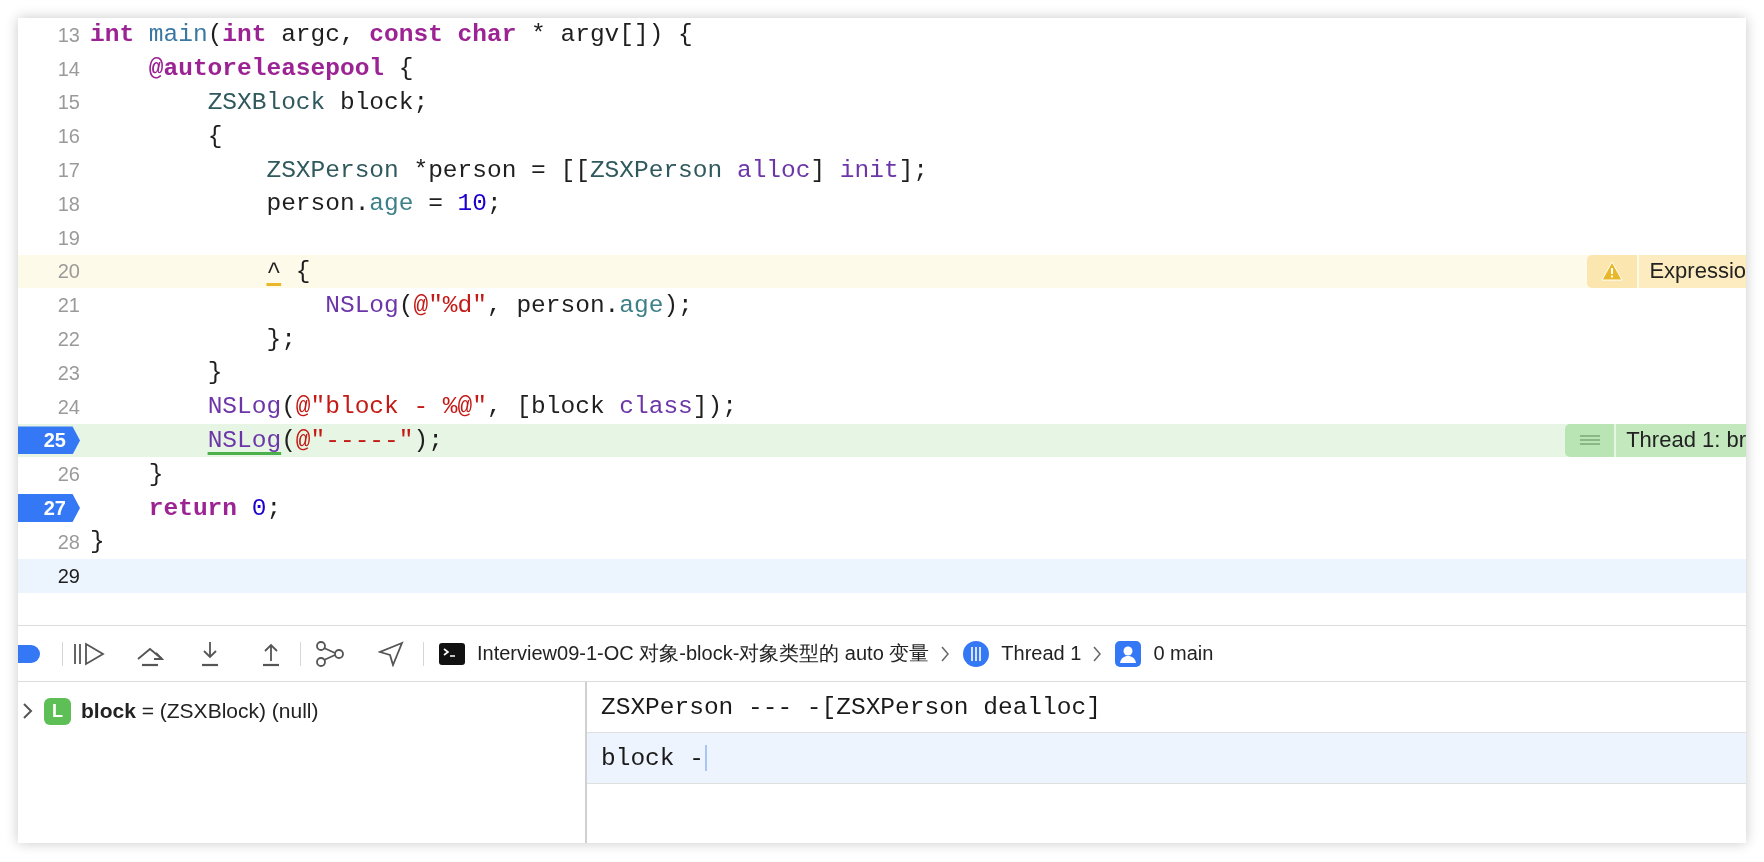 This screenshot has height=862, width=1764. What do you see at coordinates (200, 711) in the screenshot?
I see `variable-value: block = (ZSXBlock) (null)` at bounding box center [200, 711].